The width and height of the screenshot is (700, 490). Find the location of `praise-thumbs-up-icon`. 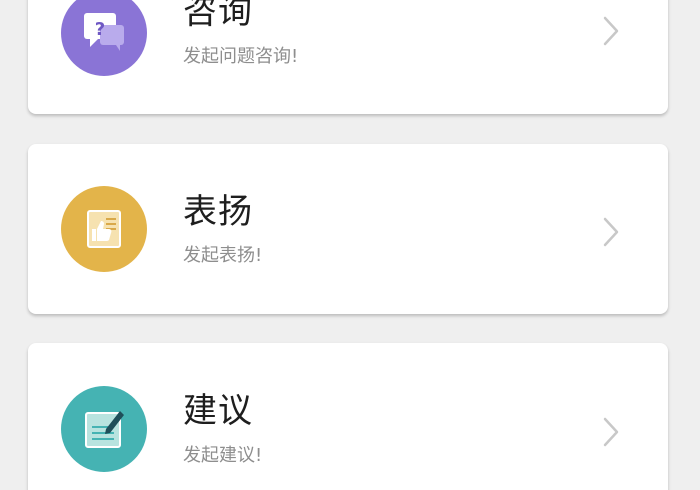

praise-thumbs-up-icon is located at coordinates (104, 229).